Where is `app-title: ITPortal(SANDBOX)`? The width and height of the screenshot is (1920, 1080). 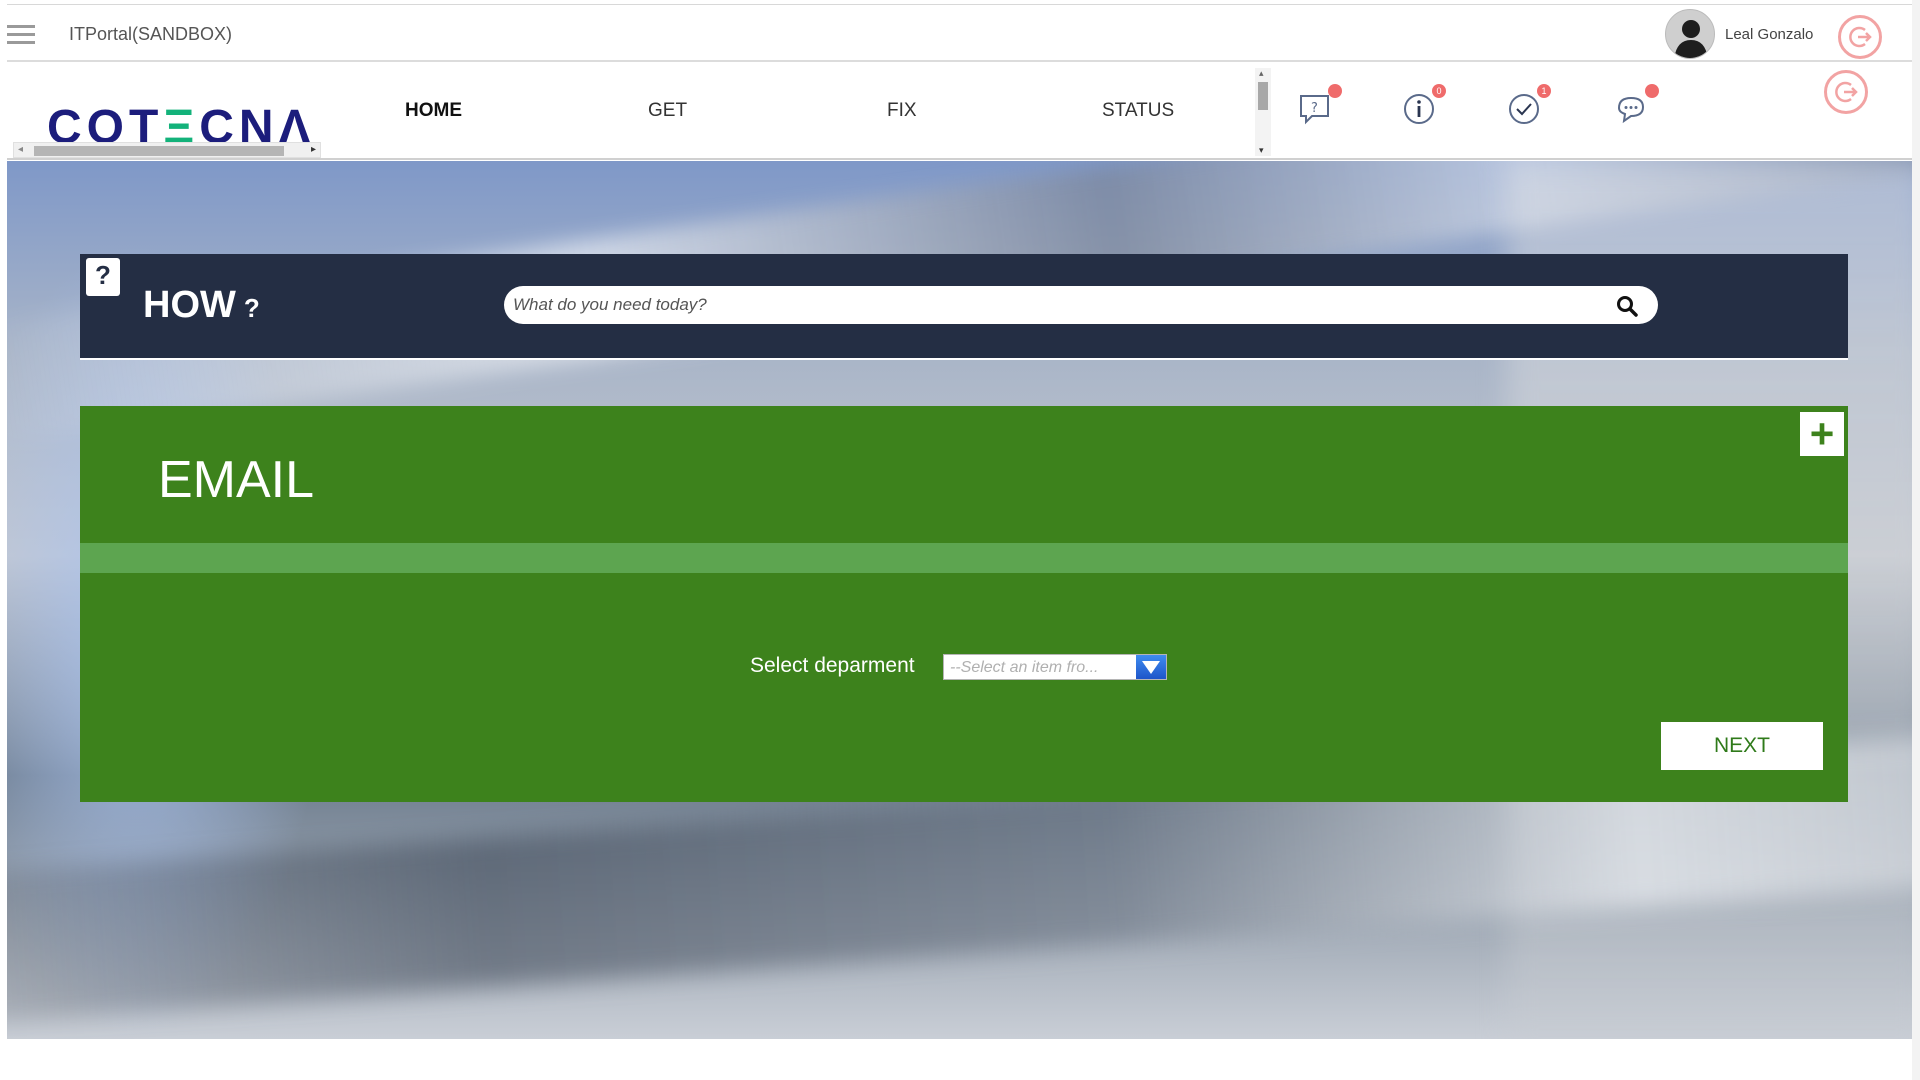
app-title: ITPortal(SANDBOX) is located at coordinates (151, 34).